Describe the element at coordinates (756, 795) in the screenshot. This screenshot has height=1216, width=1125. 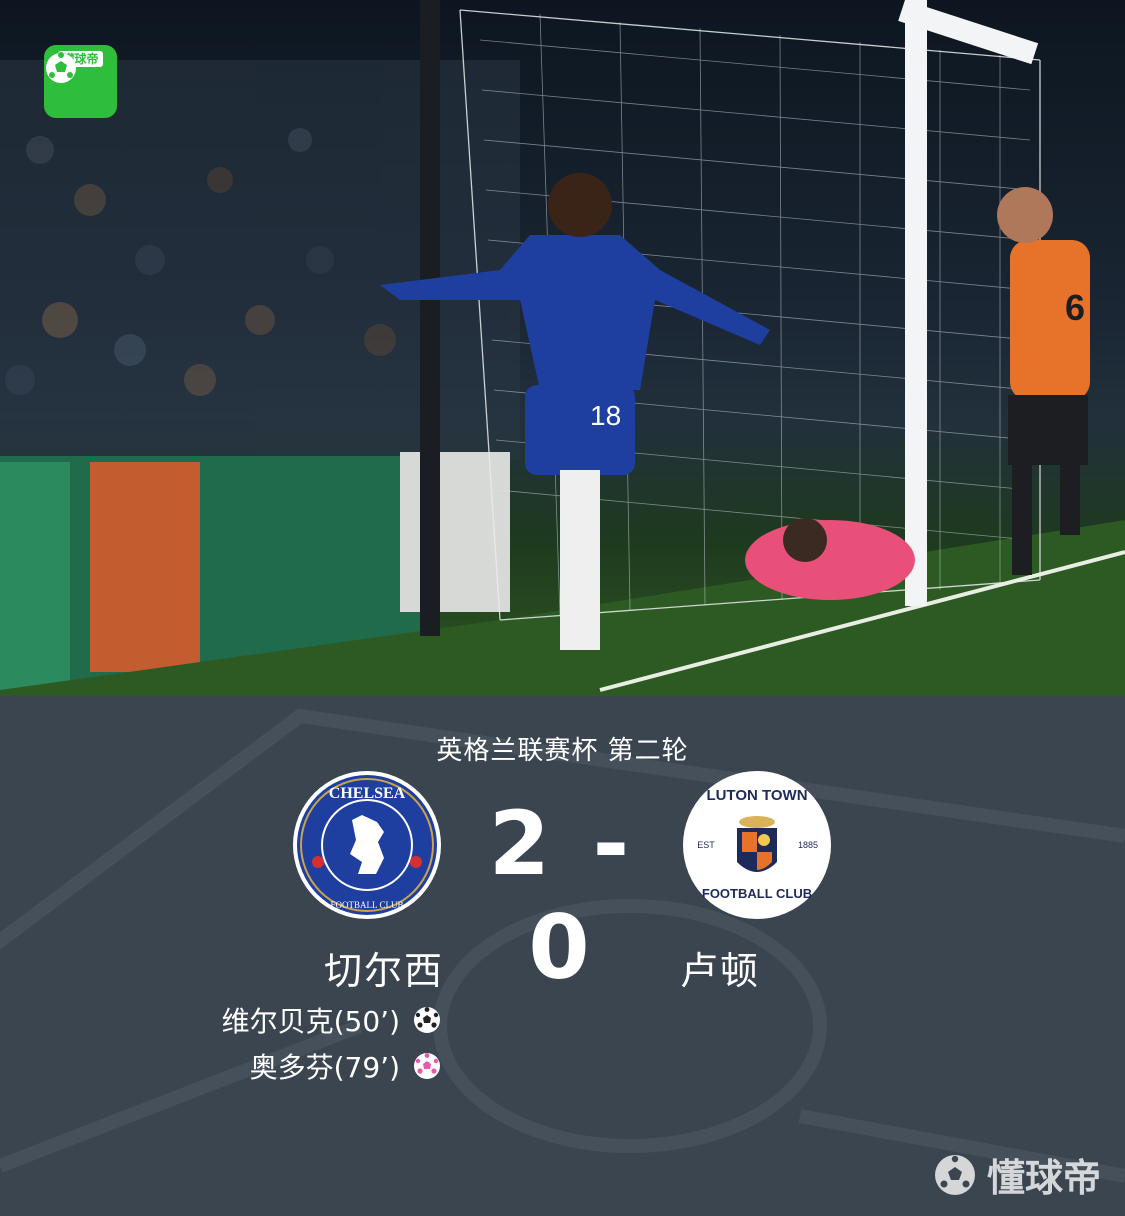
I see `luton-crest-text: LUTON TOWN` at that location.